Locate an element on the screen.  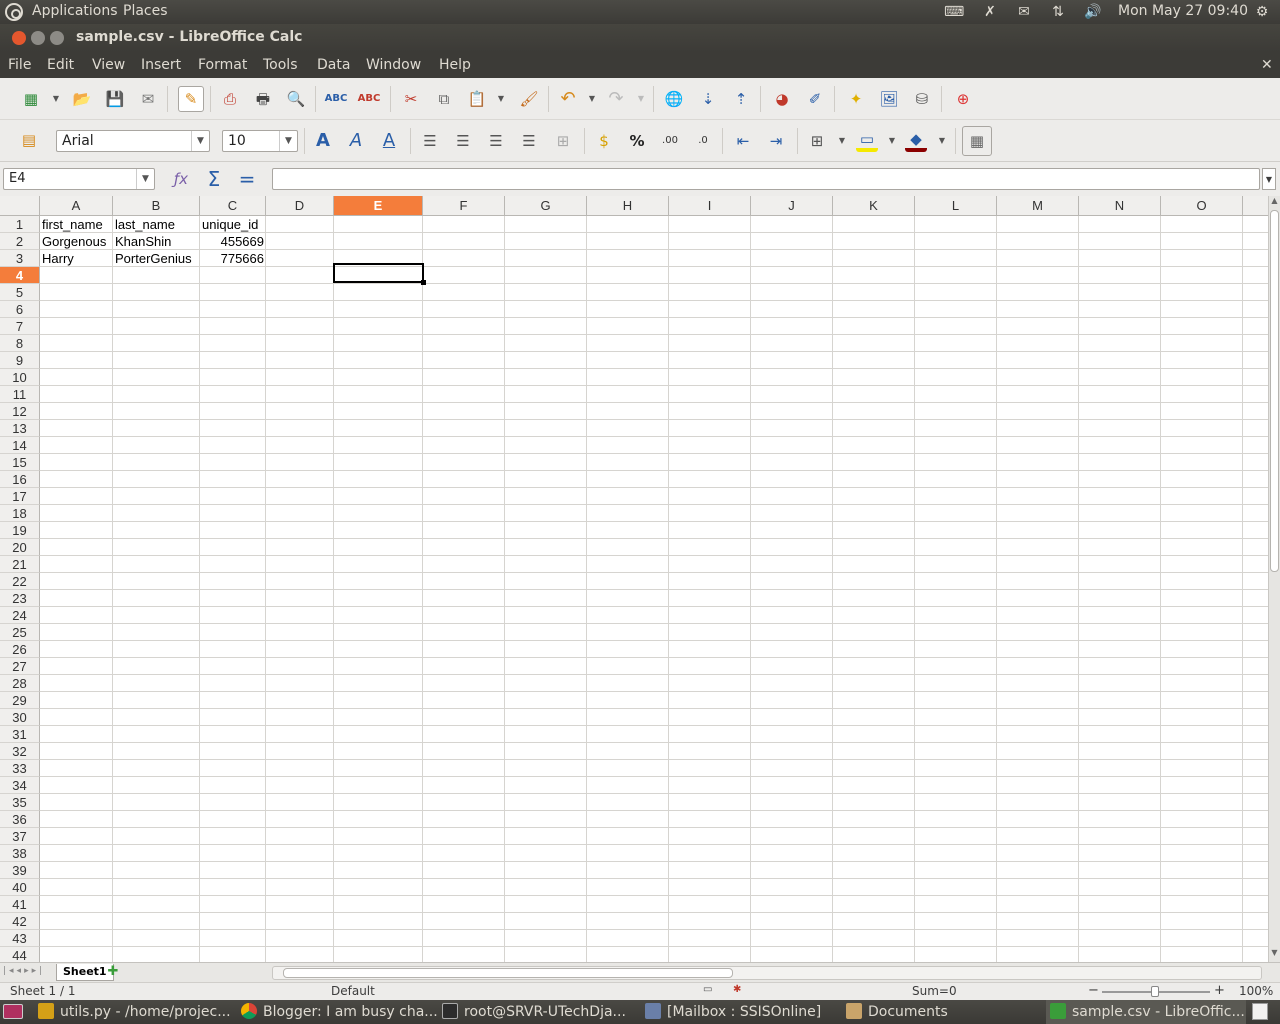
zoom-slider-handle is located at coordinates (1155, 991).